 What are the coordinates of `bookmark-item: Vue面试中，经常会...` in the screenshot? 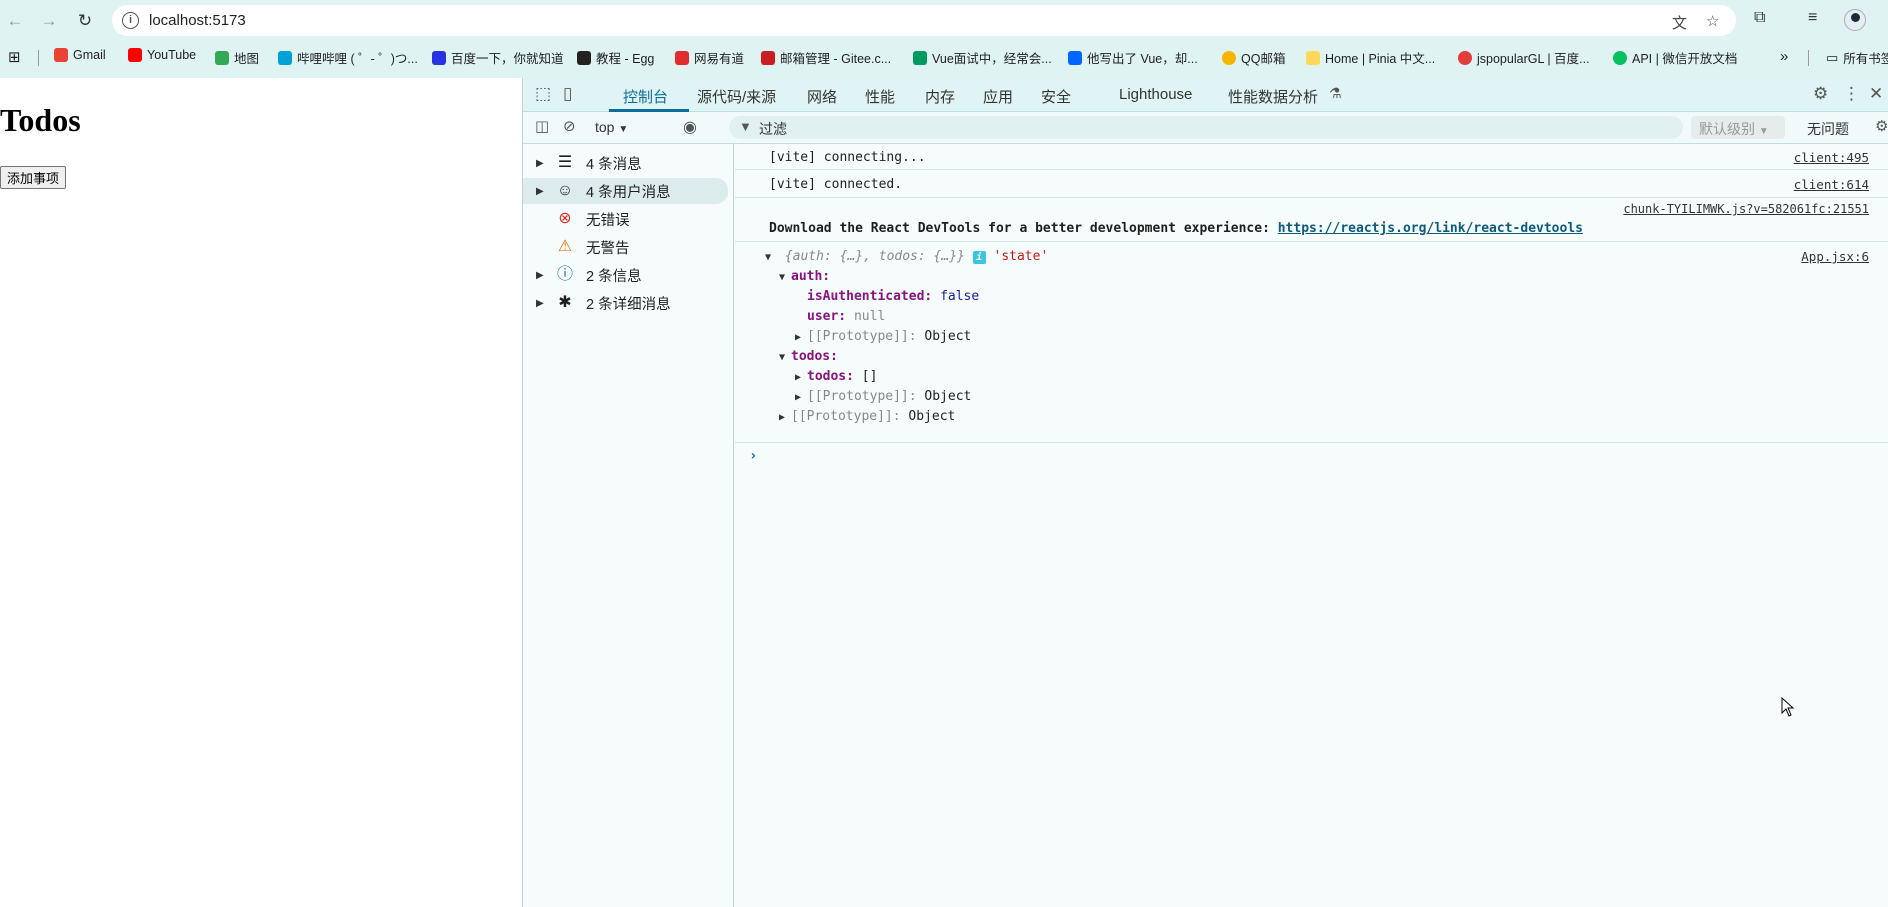 It's located at (982, 57).